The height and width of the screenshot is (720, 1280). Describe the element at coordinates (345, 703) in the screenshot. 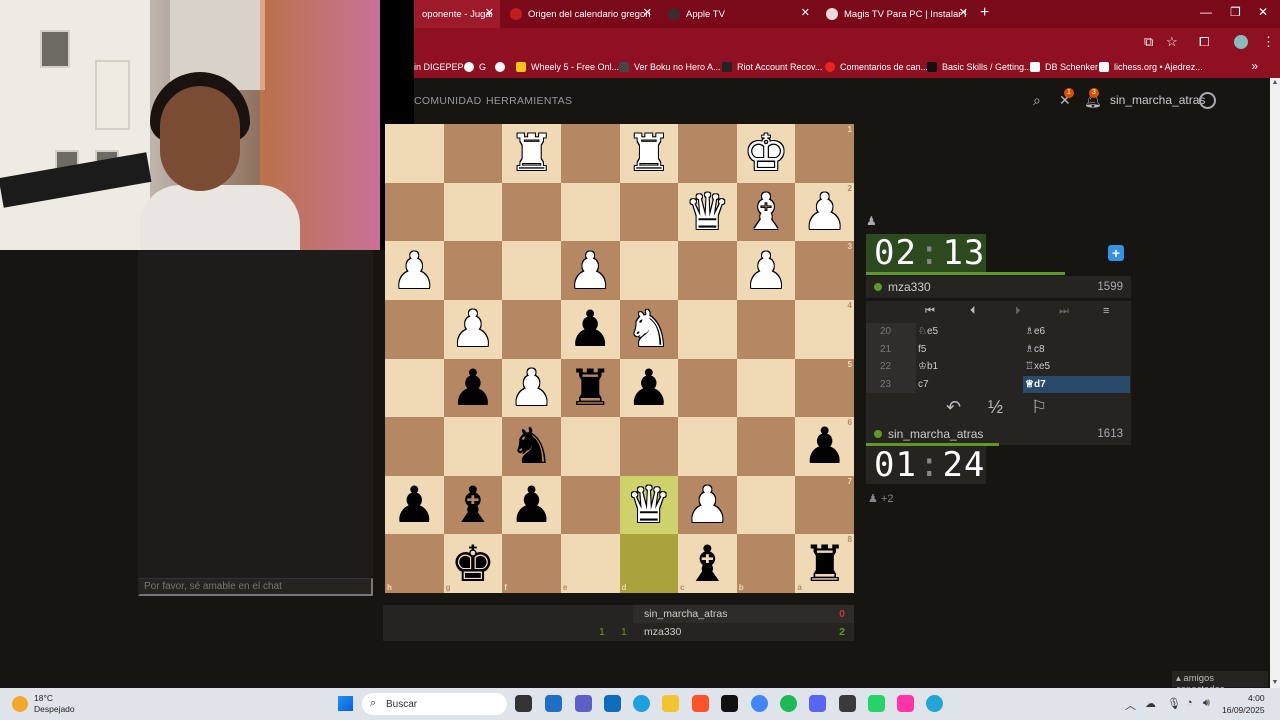

I see `start-button` at that location.